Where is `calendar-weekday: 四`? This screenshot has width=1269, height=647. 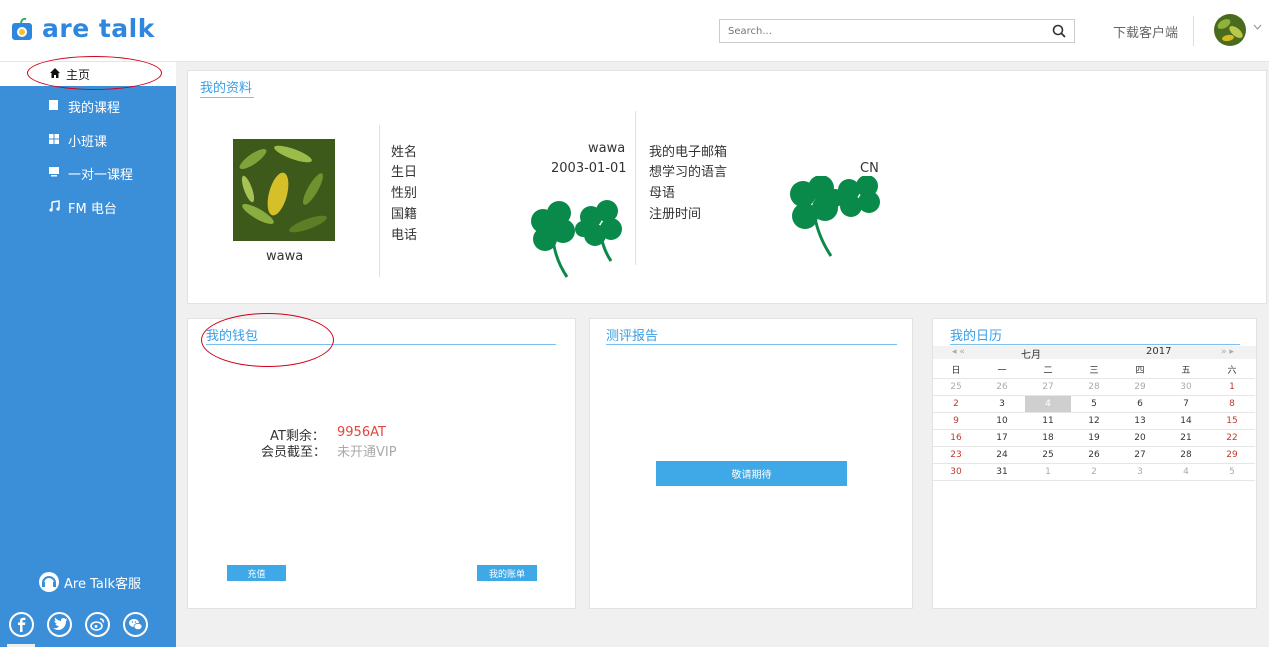
calendar-weekday: 四 is located at coordinates (1140, 370).